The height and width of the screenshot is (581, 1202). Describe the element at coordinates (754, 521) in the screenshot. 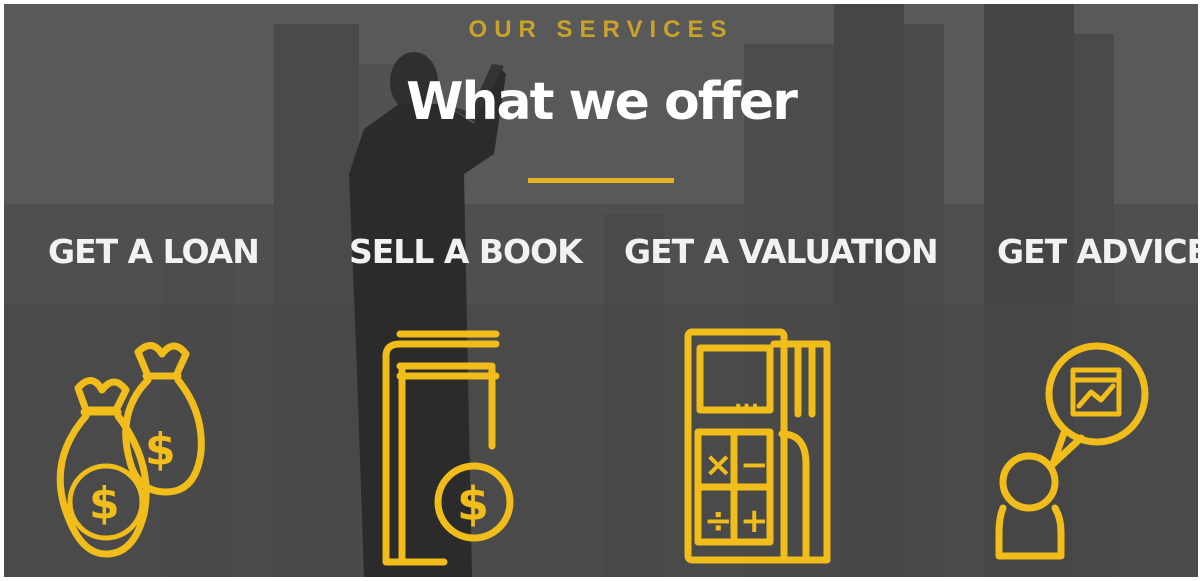

I see `plus-key: +` at that location.